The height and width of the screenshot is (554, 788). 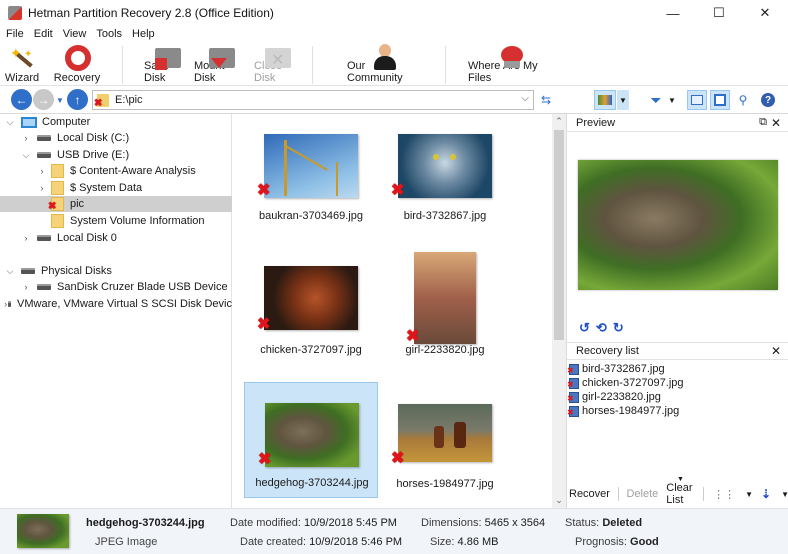 I want to click on search-button: ⚲, so click(x=743, y=100).